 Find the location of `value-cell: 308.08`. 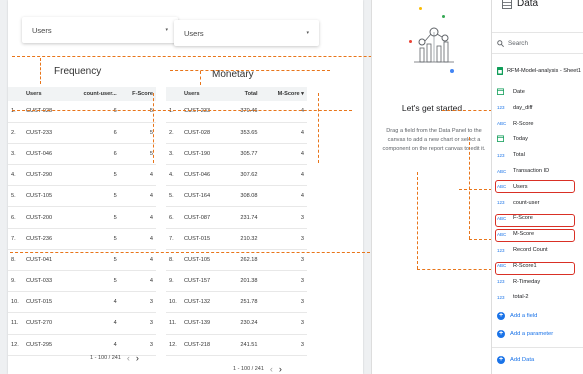

value-cell: 308.08 is located at coordinates (244, 196).